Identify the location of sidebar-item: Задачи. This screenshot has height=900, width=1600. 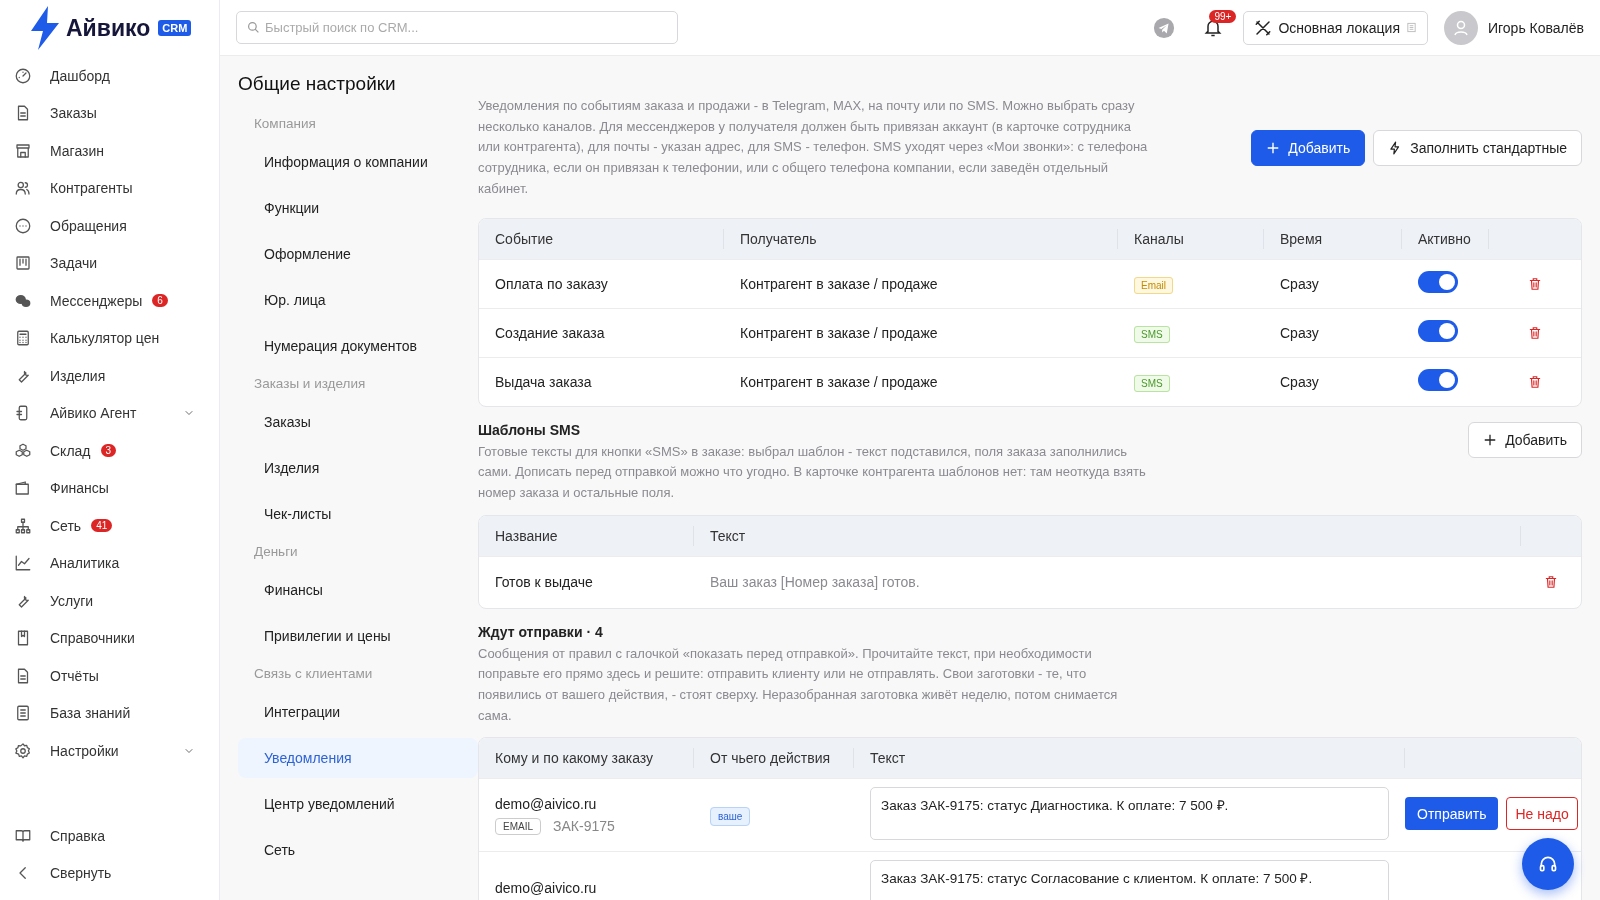
(109, 263).